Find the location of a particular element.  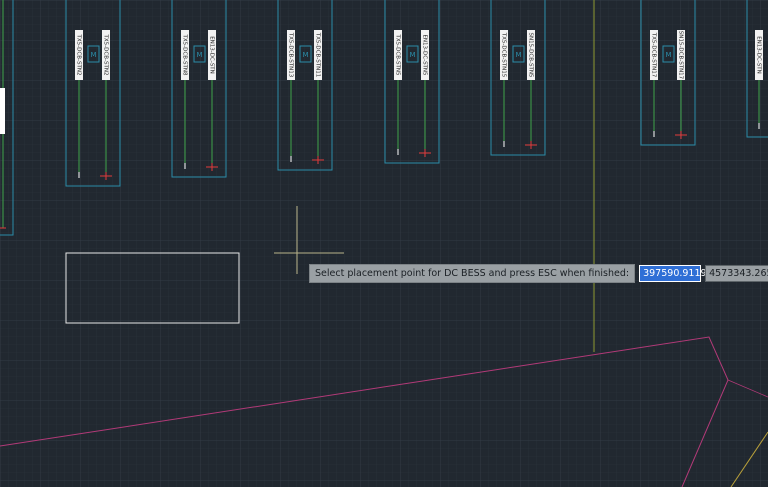

tag-label: TX5-DCB-STN5 is located at coordinates (398, 55).